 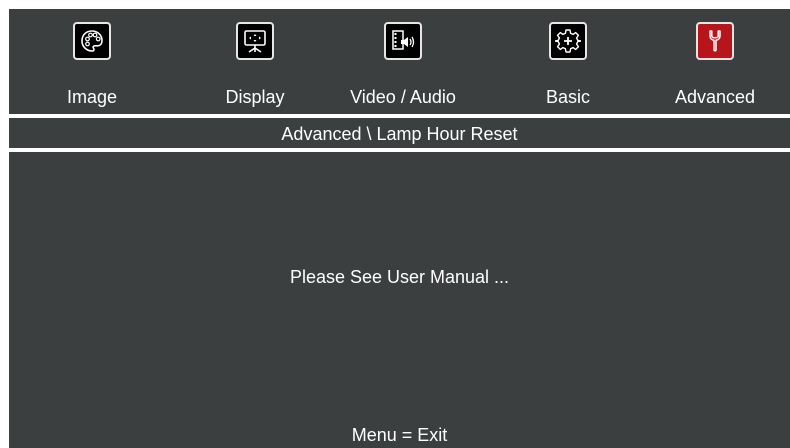 What do you see at coordinates (715, 97) in the screenshot?
I see `tab-advanced-label: Advanced` at bounding box center [715, 97].